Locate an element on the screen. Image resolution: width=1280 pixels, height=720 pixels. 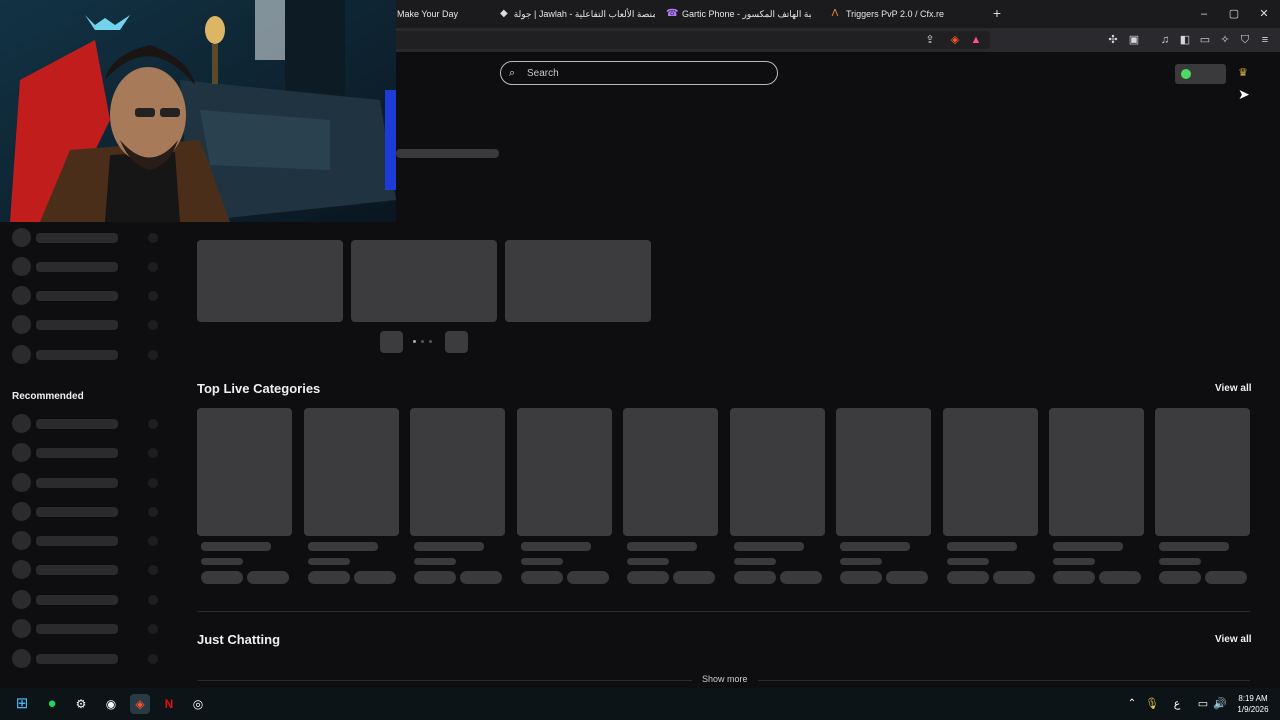
avatar: ♛ is located at coordinates (1243, 73).